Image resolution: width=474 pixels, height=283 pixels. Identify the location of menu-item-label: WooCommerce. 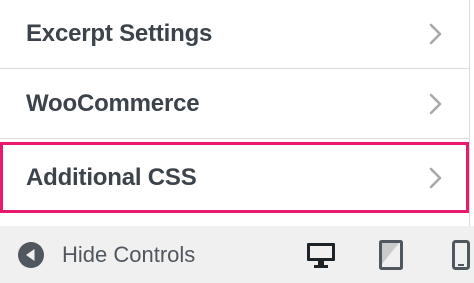
(113, 103).